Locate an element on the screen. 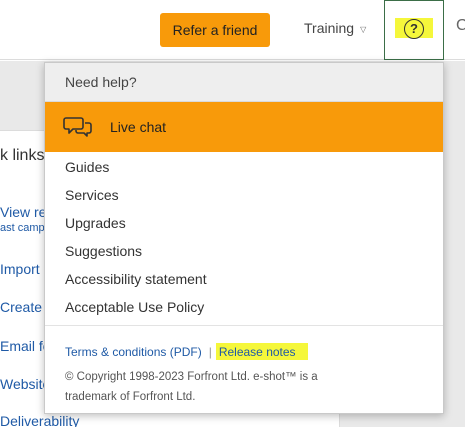 This screenshot has width=465, height=427. menu-item-upgrades: Upgrades is located at coordinates (95, 223).